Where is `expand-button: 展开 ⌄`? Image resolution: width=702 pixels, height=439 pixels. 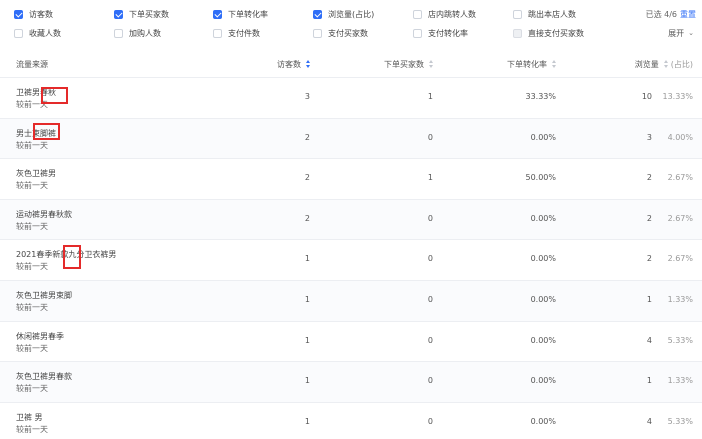
expand-button: 展开 ⌄ is located at coordinates (681, 33).